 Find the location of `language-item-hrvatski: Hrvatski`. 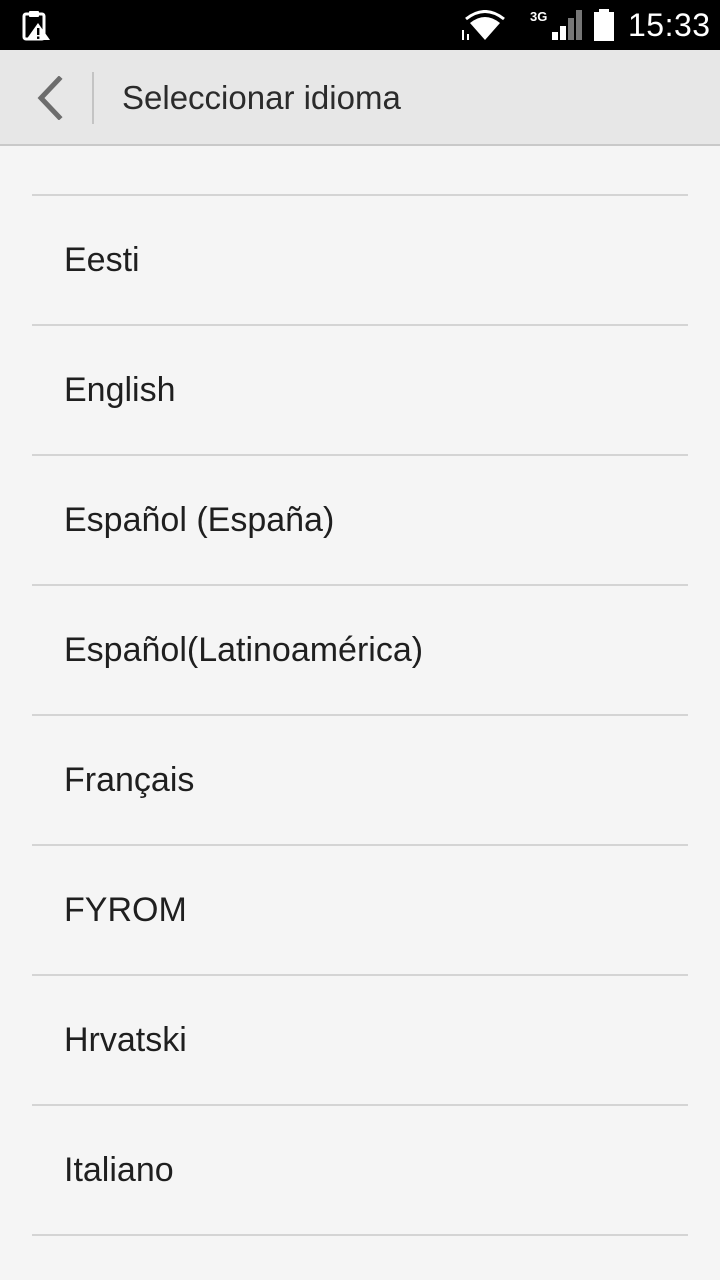

language-item-hrvatski: Hrvatski is located at coordinates (360, 1041).